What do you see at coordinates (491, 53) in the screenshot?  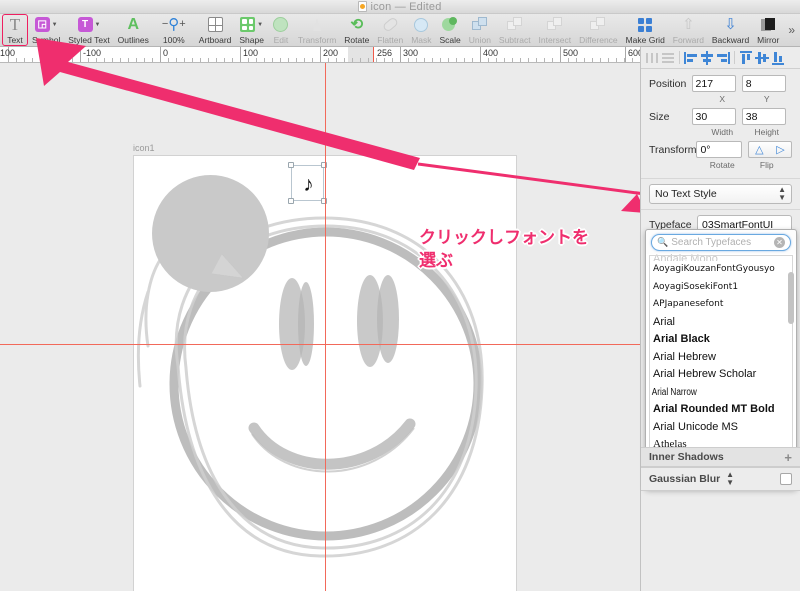 I see `ruler-label-6: 400` at bounding box center [491, 53].